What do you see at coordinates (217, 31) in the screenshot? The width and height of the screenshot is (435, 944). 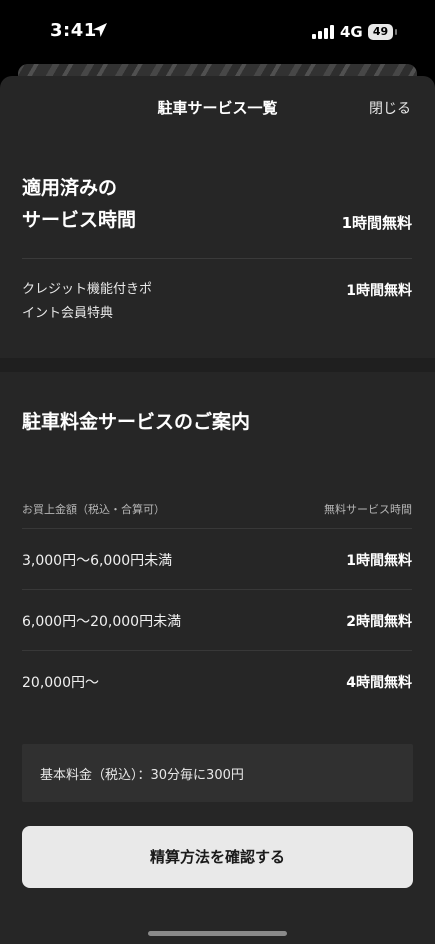 I see `status-bar: 3:41 4G 49` at bounding box center [217, 31].